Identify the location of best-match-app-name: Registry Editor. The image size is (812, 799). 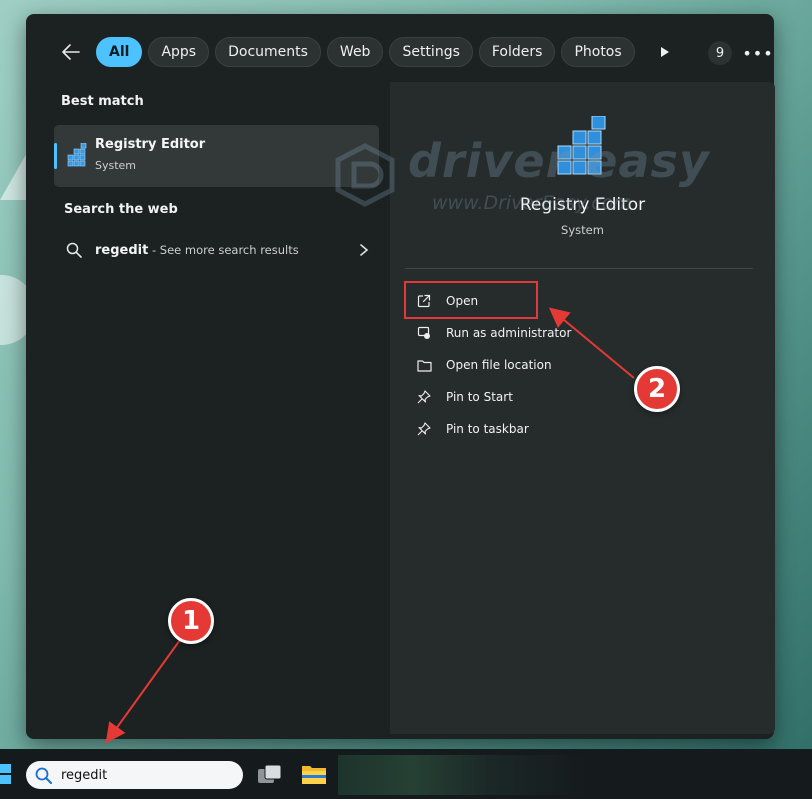
(150, 144).